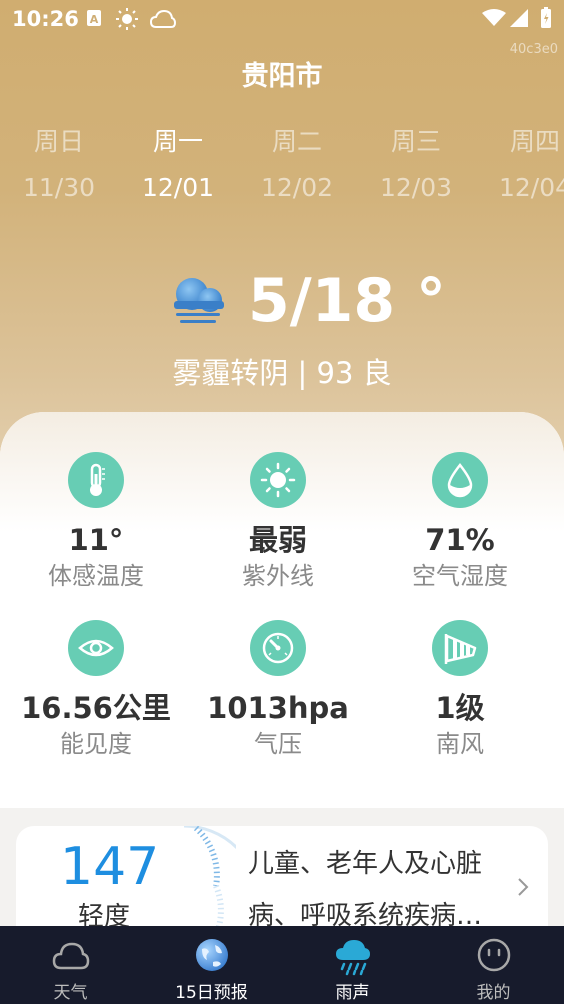  What do you see at coordinates (519, 166) in the screenshot?
I see `day-item-thu: 周四 12/04` at bounding box center [519, 166].